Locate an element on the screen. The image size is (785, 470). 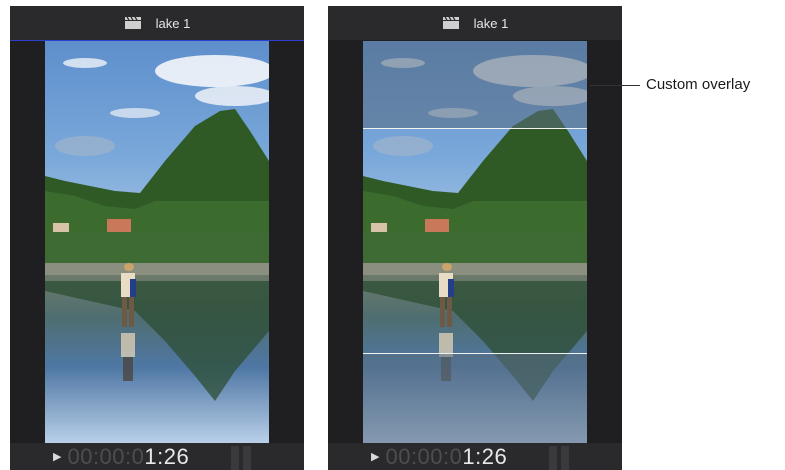
custom-overlay-top-band is located at coordinates (475, 85).